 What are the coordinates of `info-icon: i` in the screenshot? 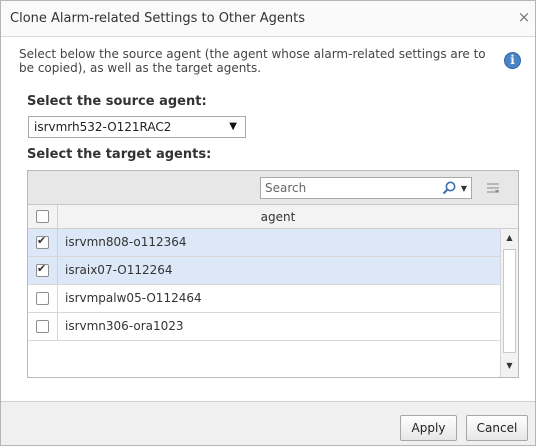 It's located at (512, 60).